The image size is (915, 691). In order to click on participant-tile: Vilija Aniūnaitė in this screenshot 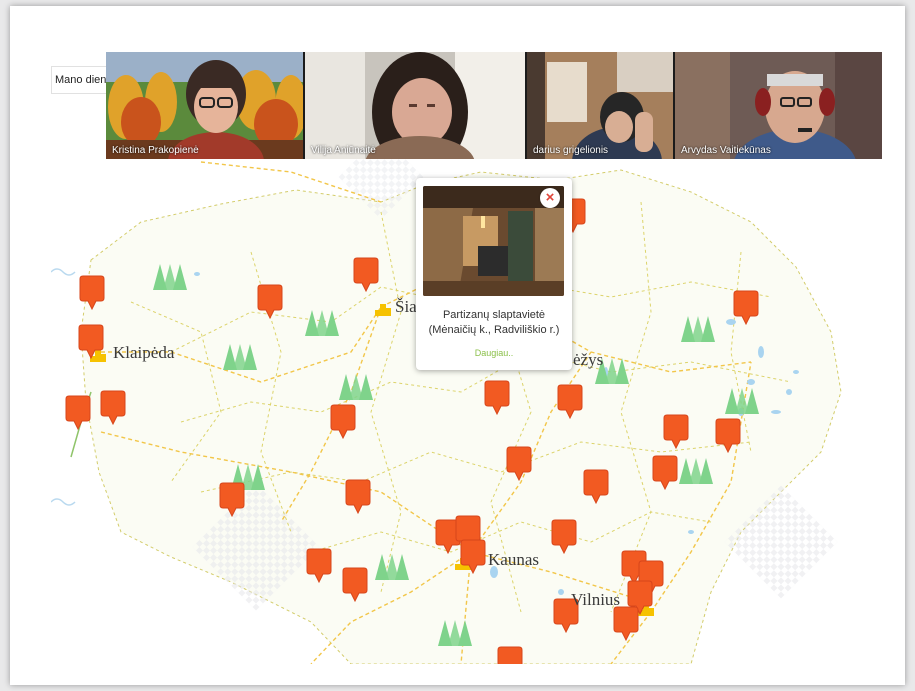, I will do `click(415, 105)`.